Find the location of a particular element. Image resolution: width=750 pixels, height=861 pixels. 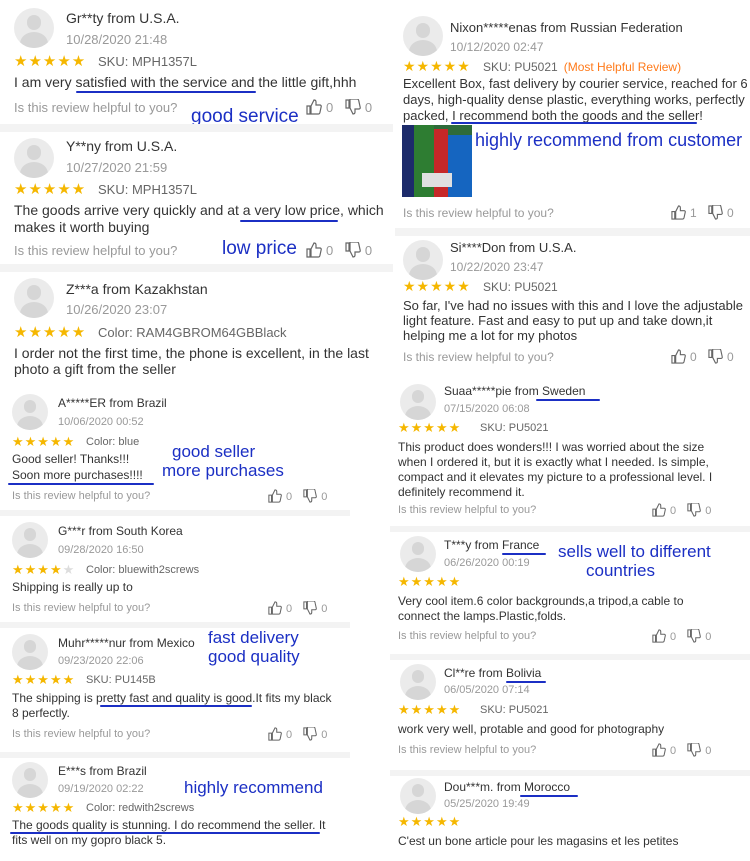

review-date: 07/15/2020 06:08 is located at coordinates (487, 409).